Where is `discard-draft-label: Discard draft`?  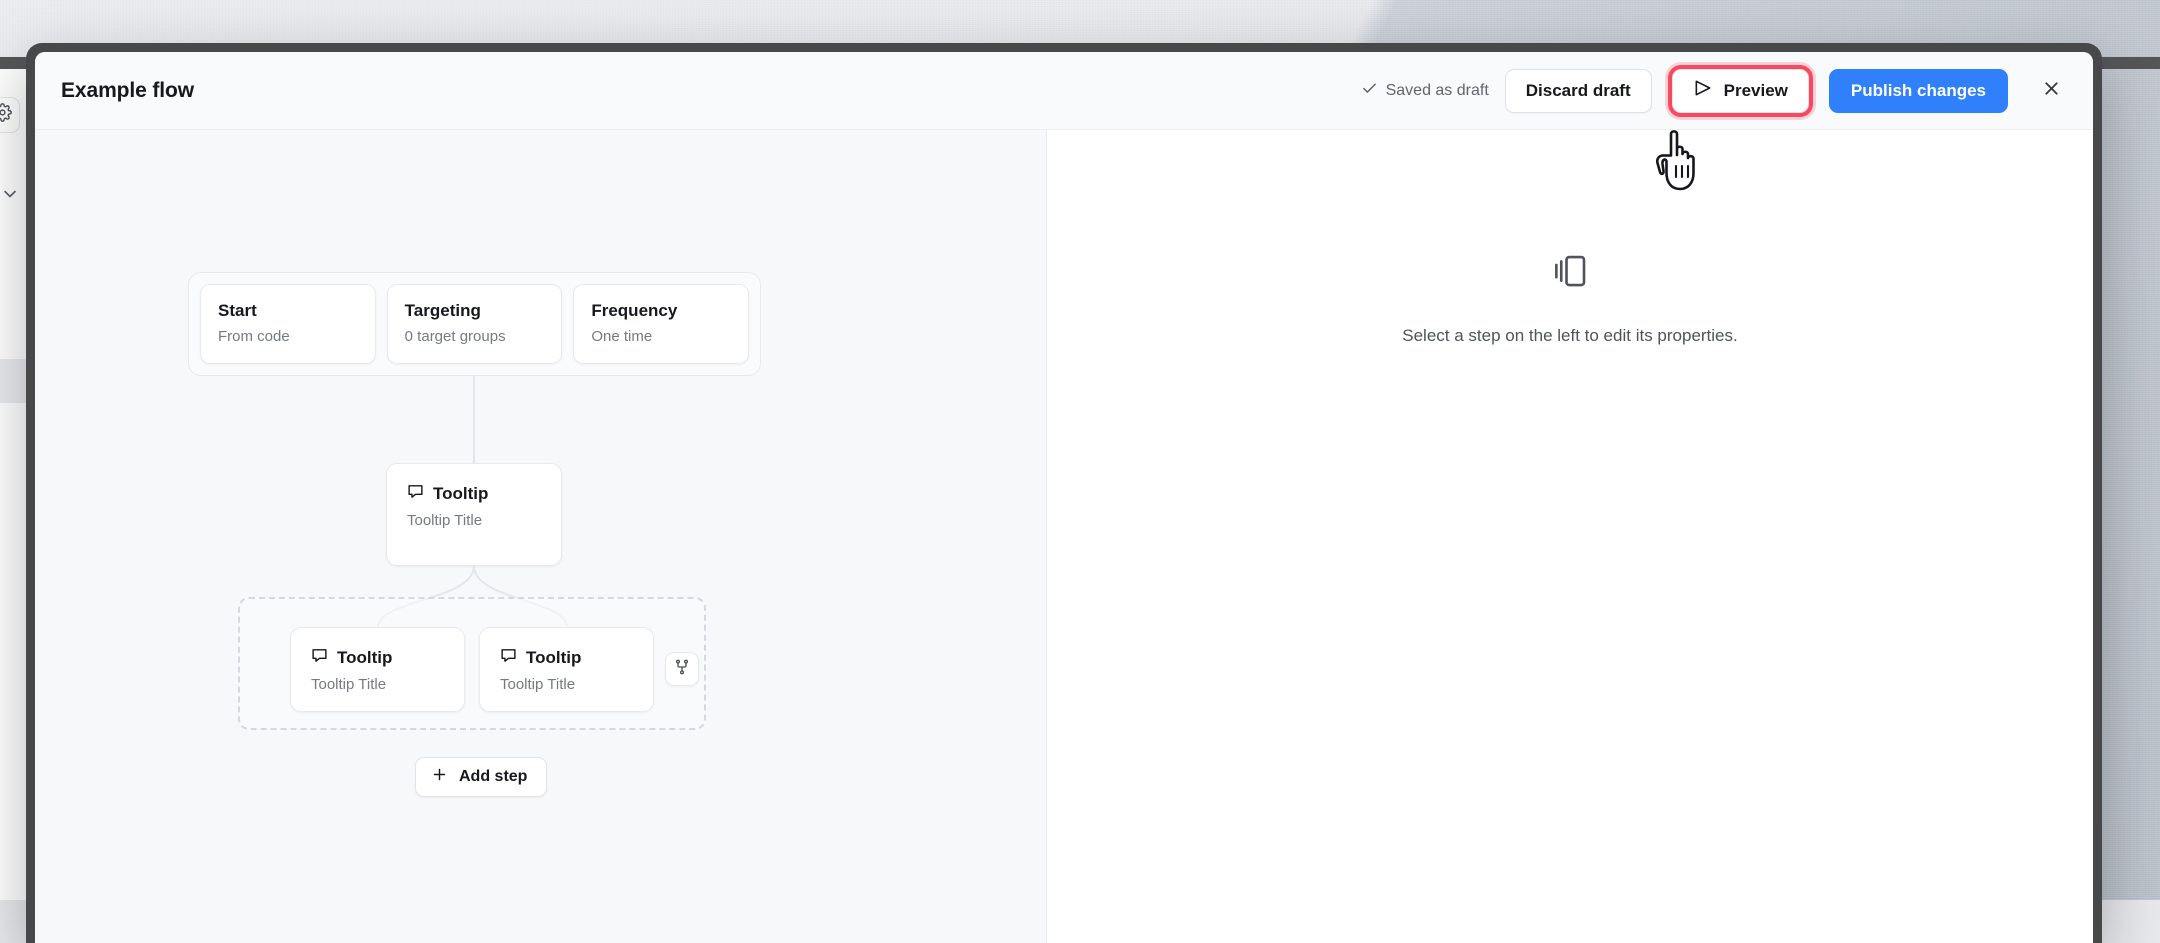
discard-draft-label: Discard draft is located at coordinates (1578, 91).